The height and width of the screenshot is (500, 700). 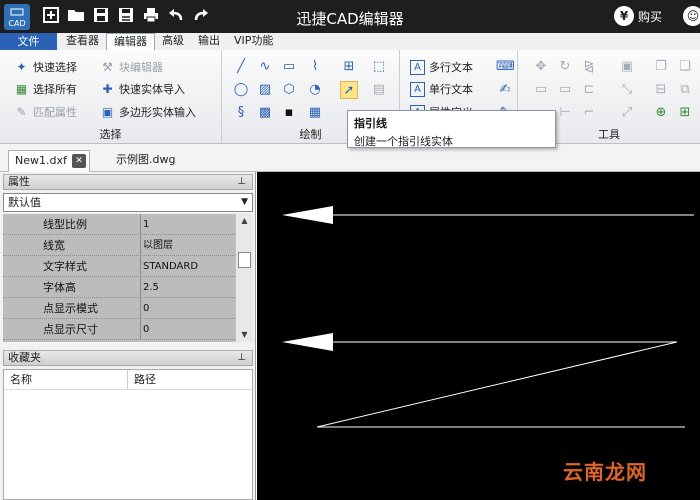 What do you see at coordinates (82, 41) in the screenshot?
I see `tab-viewer: 查看器` at bounding box center [82, 41].